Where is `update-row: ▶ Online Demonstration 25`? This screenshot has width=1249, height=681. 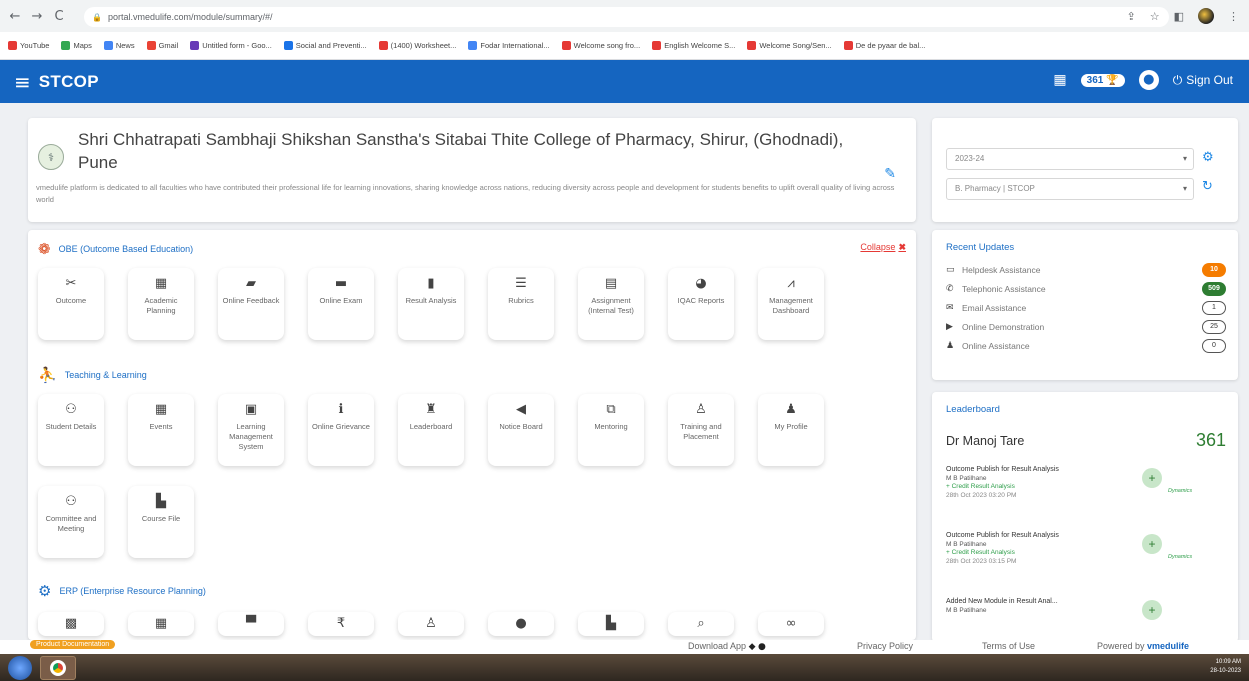 update-row: ▶ Online Demonstration 25 is located at coordinates (1086, 326).